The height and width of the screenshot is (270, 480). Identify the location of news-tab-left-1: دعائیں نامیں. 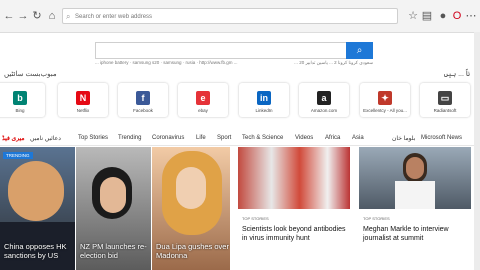
(45, 138).